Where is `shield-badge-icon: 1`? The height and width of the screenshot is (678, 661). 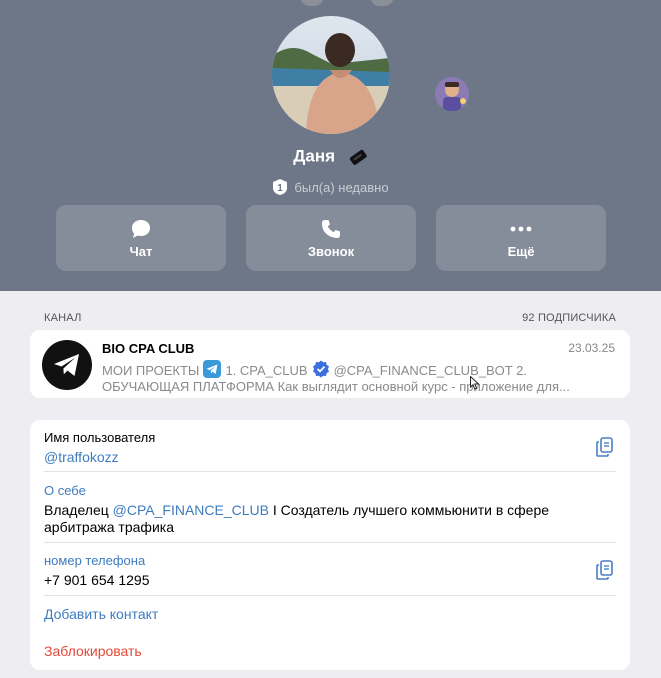 shield-badge-icon: 1 is located at coordinates (280, 187).